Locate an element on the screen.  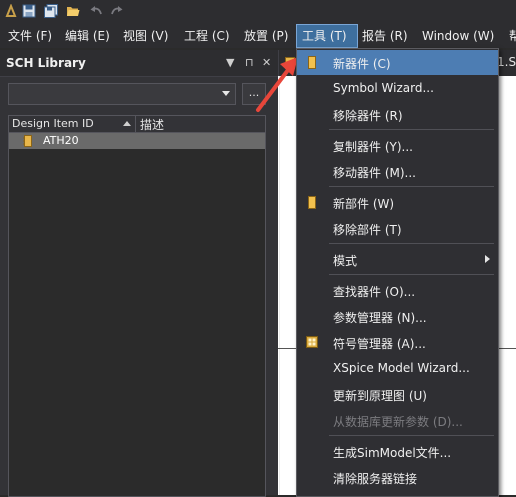
menu-item-new-part: 新部件 (W) is located at coordinates (397, 202).